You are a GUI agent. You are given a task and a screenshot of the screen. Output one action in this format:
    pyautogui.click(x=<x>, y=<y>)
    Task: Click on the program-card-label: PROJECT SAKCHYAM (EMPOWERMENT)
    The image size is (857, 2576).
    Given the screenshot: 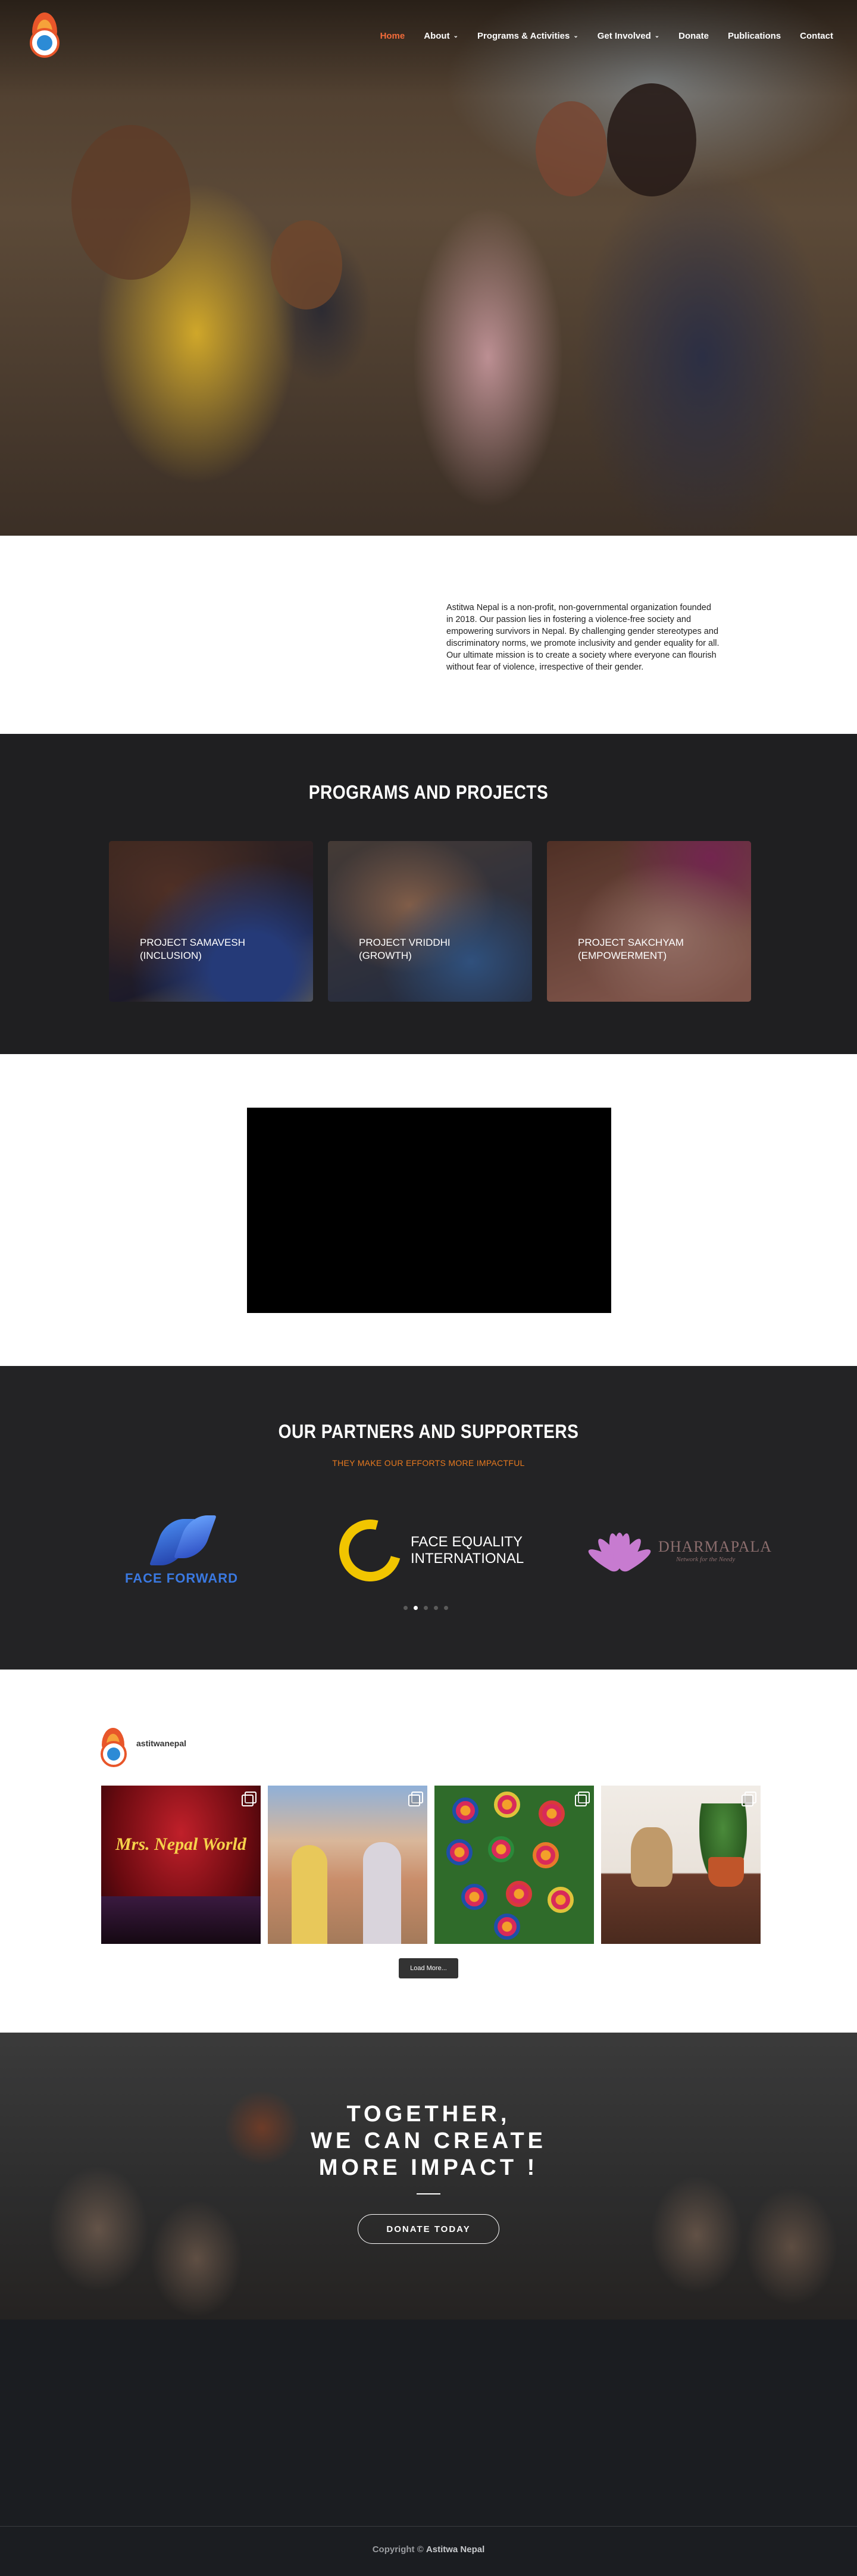 What is the action you would take?
    pyautogui.click(x=631, y=949)
    